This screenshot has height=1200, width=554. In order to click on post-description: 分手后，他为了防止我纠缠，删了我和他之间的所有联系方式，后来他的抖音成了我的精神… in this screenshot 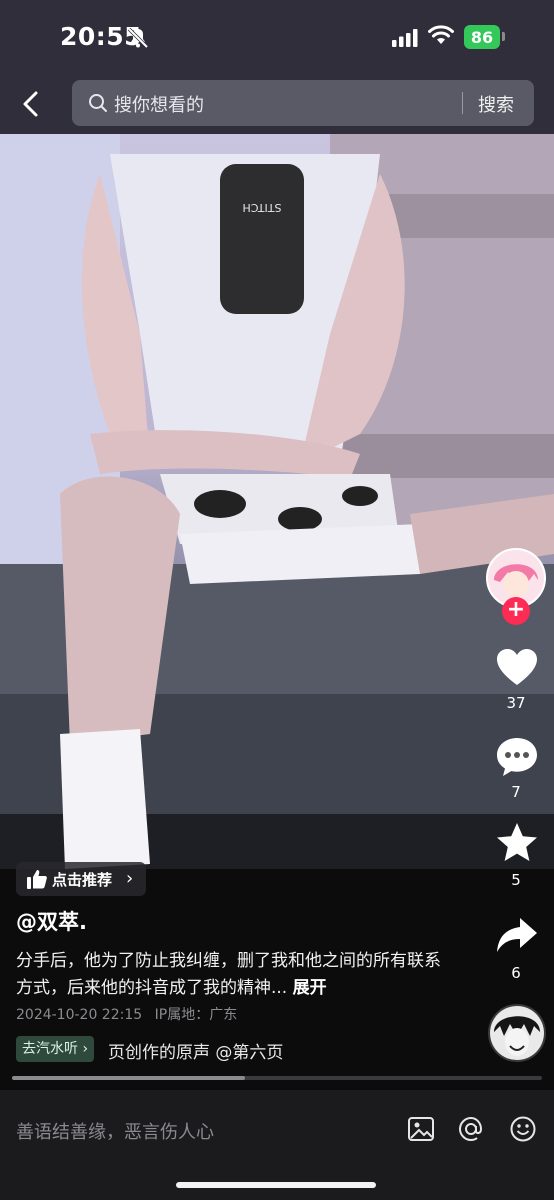, I will do `click(231, 975)`.